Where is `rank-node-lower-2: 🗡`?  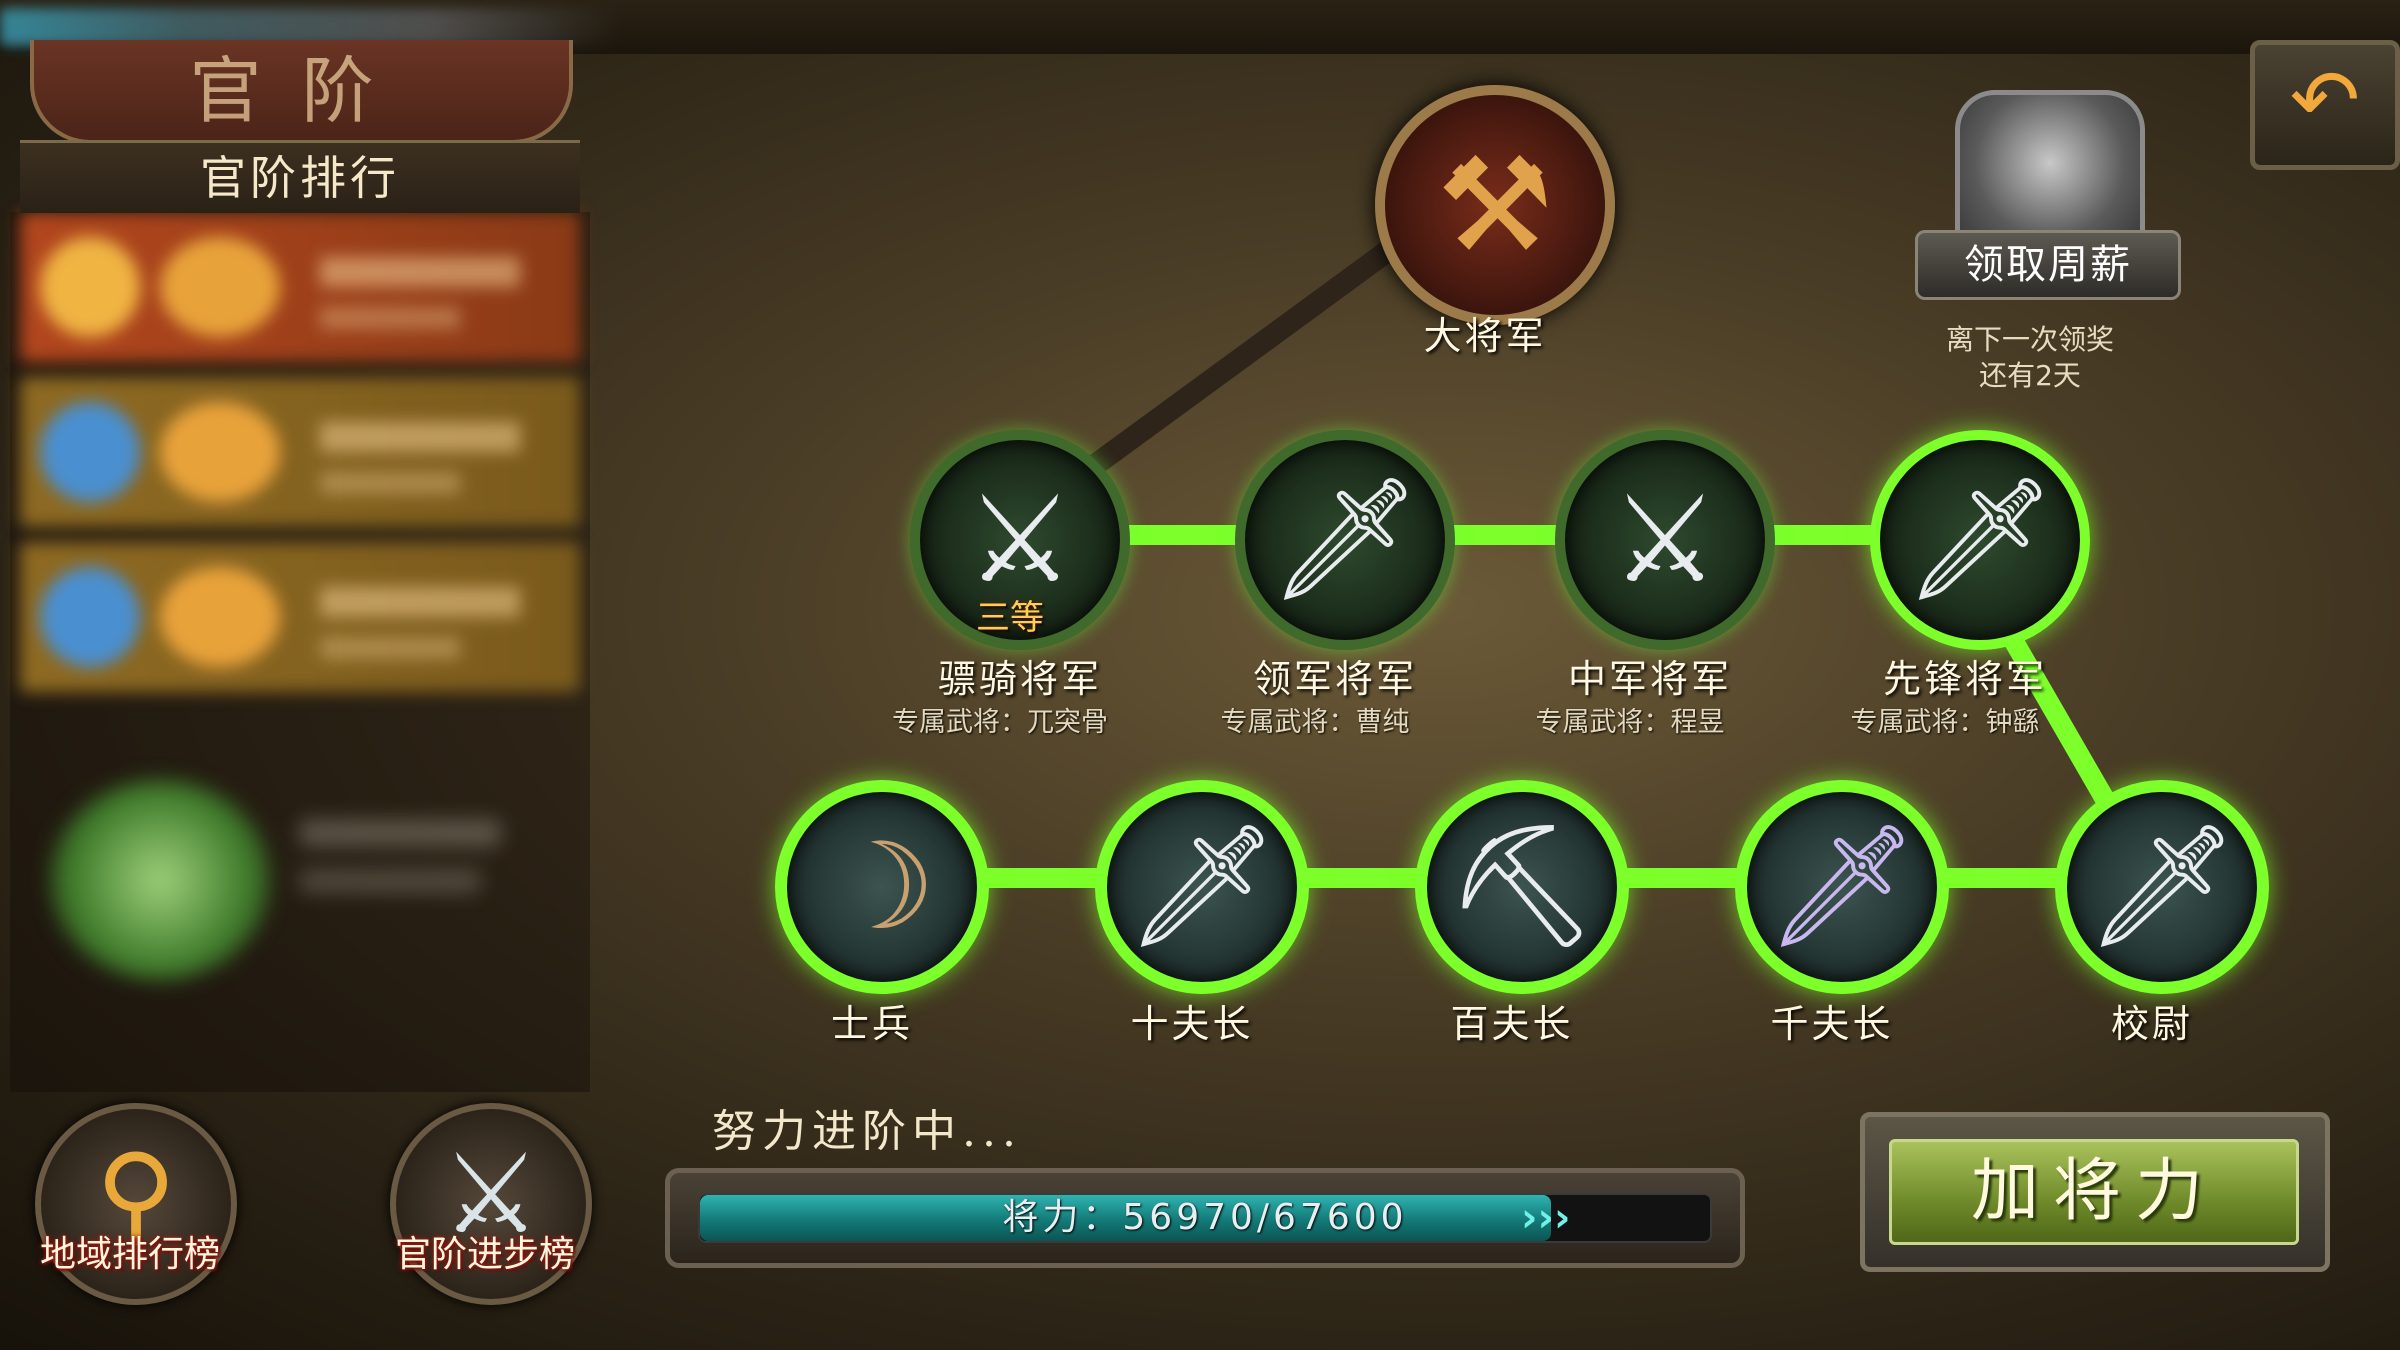
rank-node-lower-2: 🗡 is located at coordinates (1202, 887).